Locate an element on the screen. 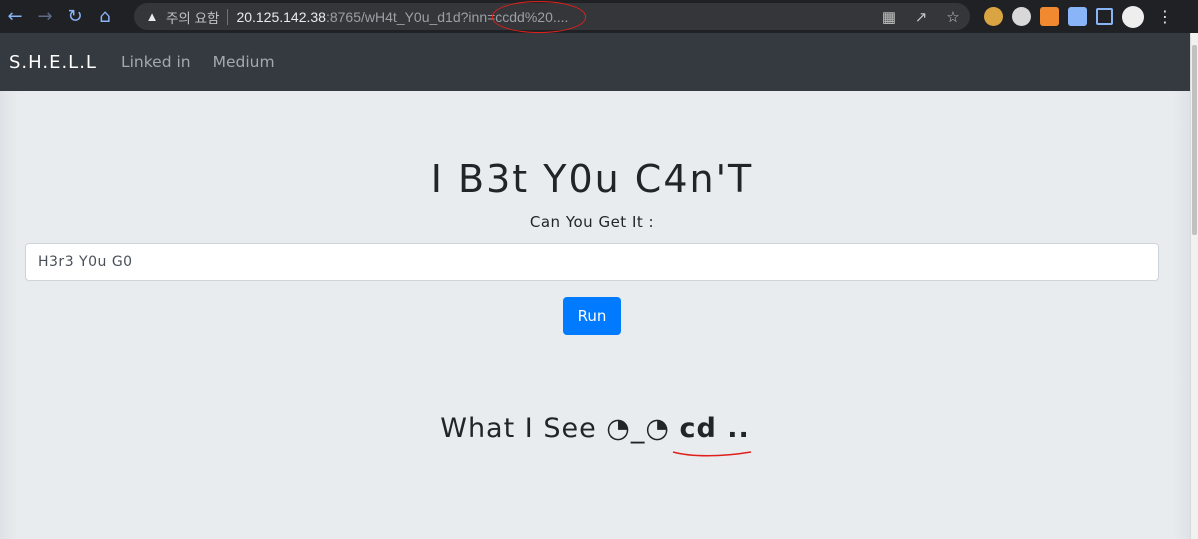 This screenshot has width=1198, height=539. result-output: What I See ◔_◔ cd .. is located at coordinates (595, 428).